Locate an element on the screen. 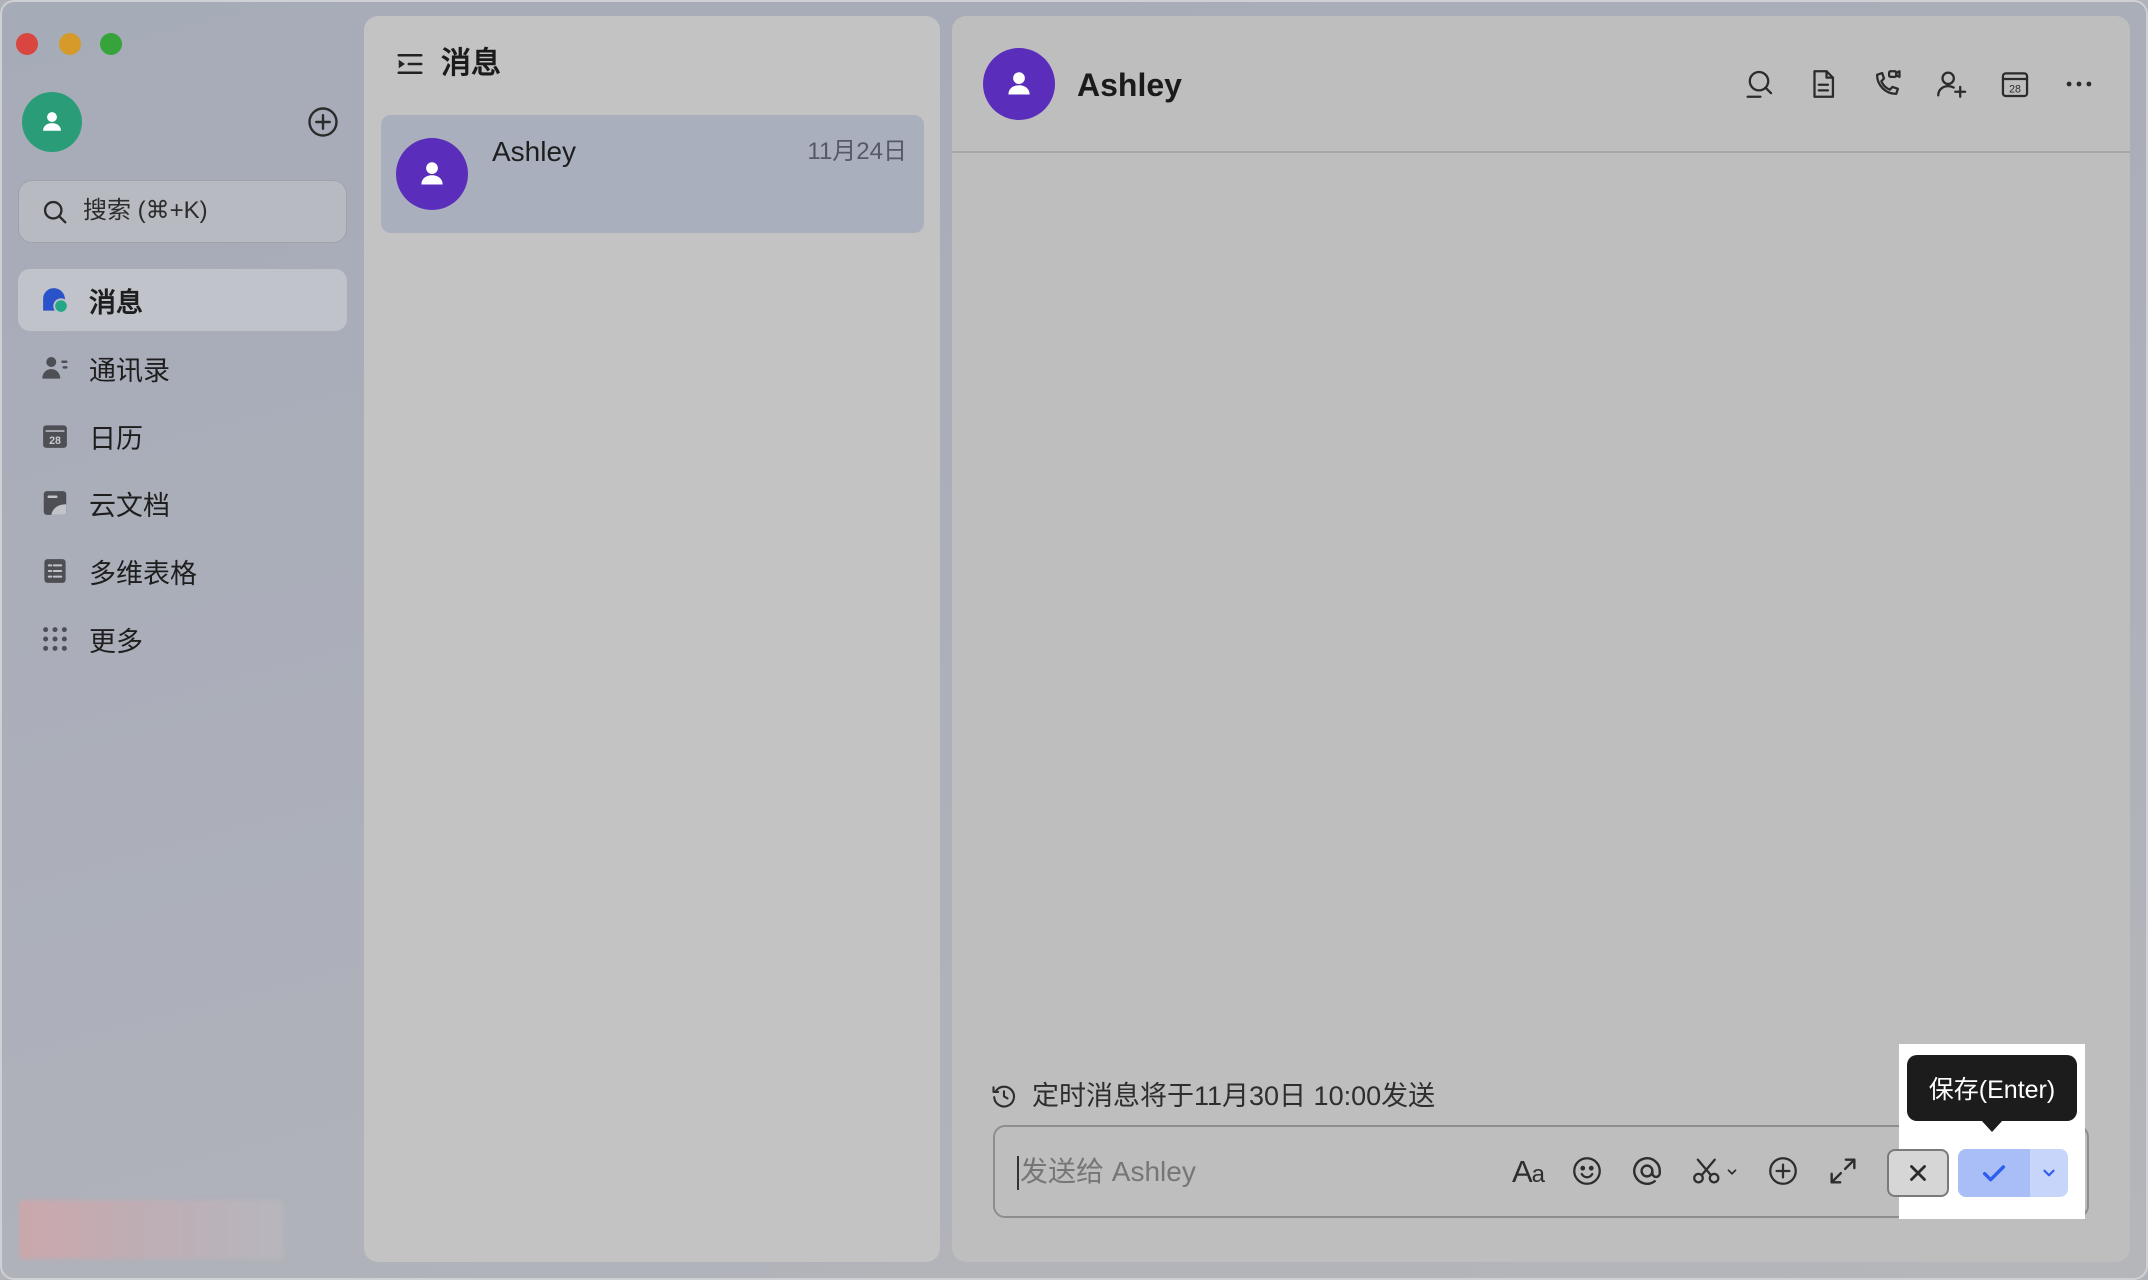 The width and height of the screenshot is (2148, 1280). chat-search-icon is located at coordinates (1759, 84).